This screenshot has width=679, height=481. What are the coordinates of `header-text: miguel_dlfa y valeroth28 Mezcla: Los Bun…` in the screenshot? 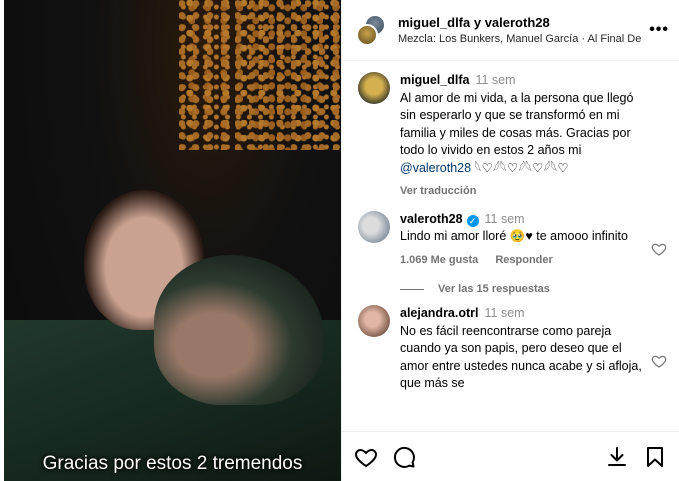 It's located at (520, 30).